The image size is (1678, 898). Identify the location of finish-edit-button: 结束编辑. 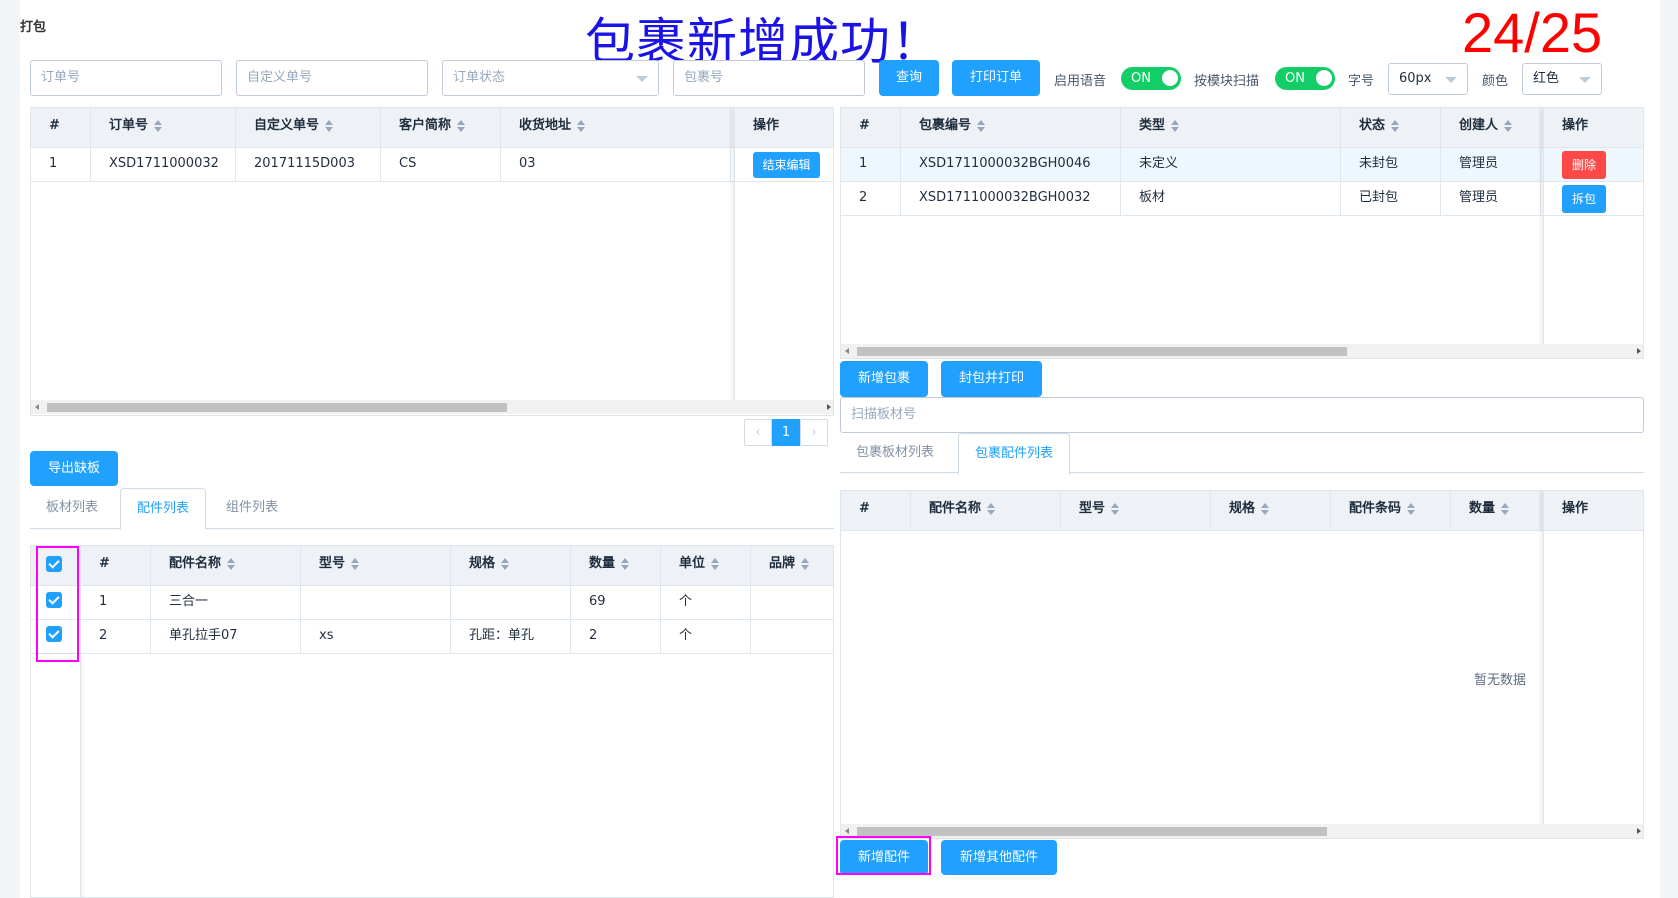
(786, 165).